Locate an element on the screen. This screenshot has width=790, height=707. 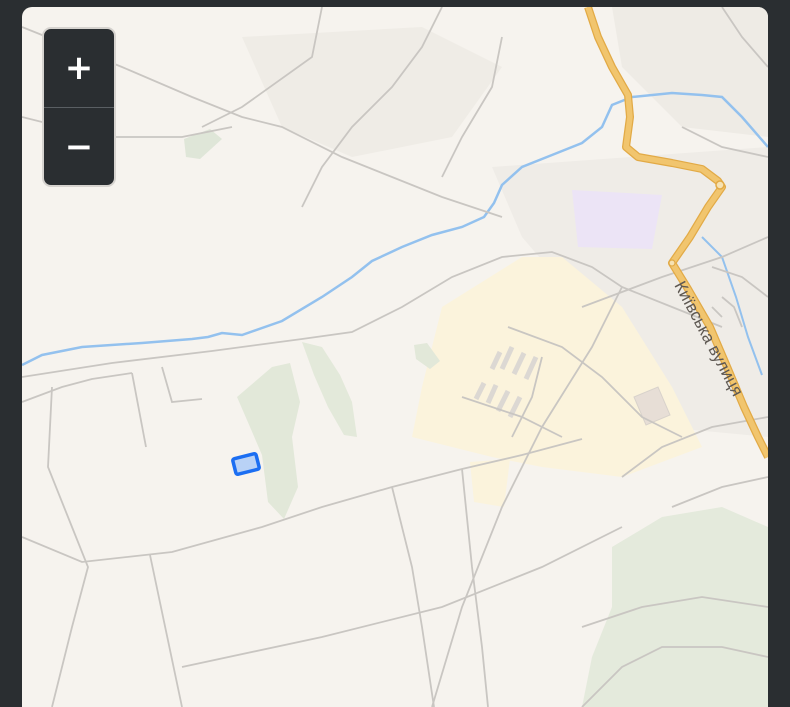
zoom-control: + − is located at coordinates (79, 107).